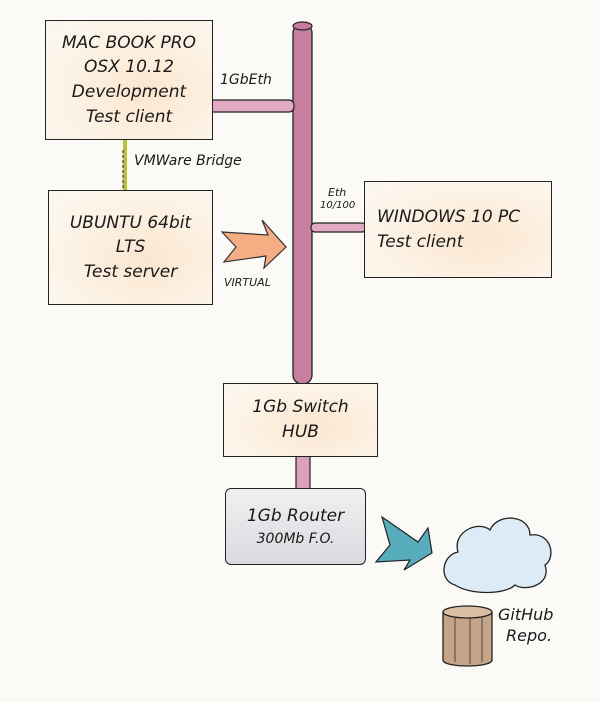  I want to click on github-line-1: GitHub, so click(526, 614).